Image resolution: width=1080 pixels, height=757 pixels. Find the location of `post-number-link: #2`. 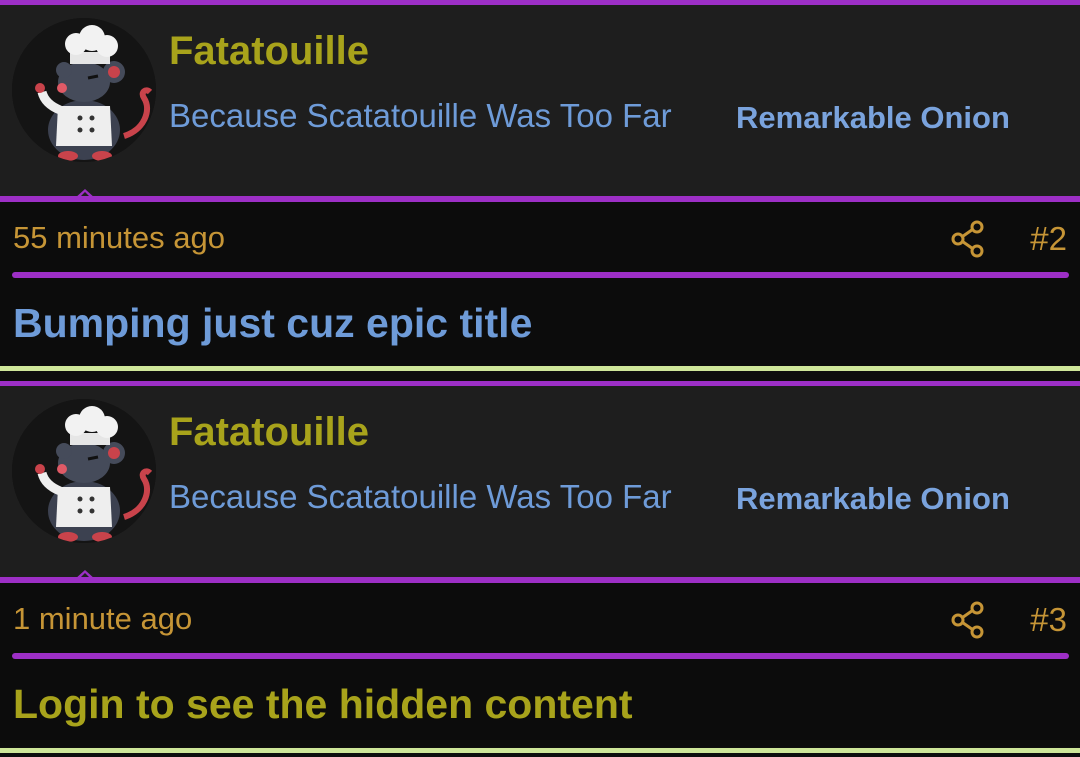

post-number-link: #2 is located at coordinates (1048, 239).